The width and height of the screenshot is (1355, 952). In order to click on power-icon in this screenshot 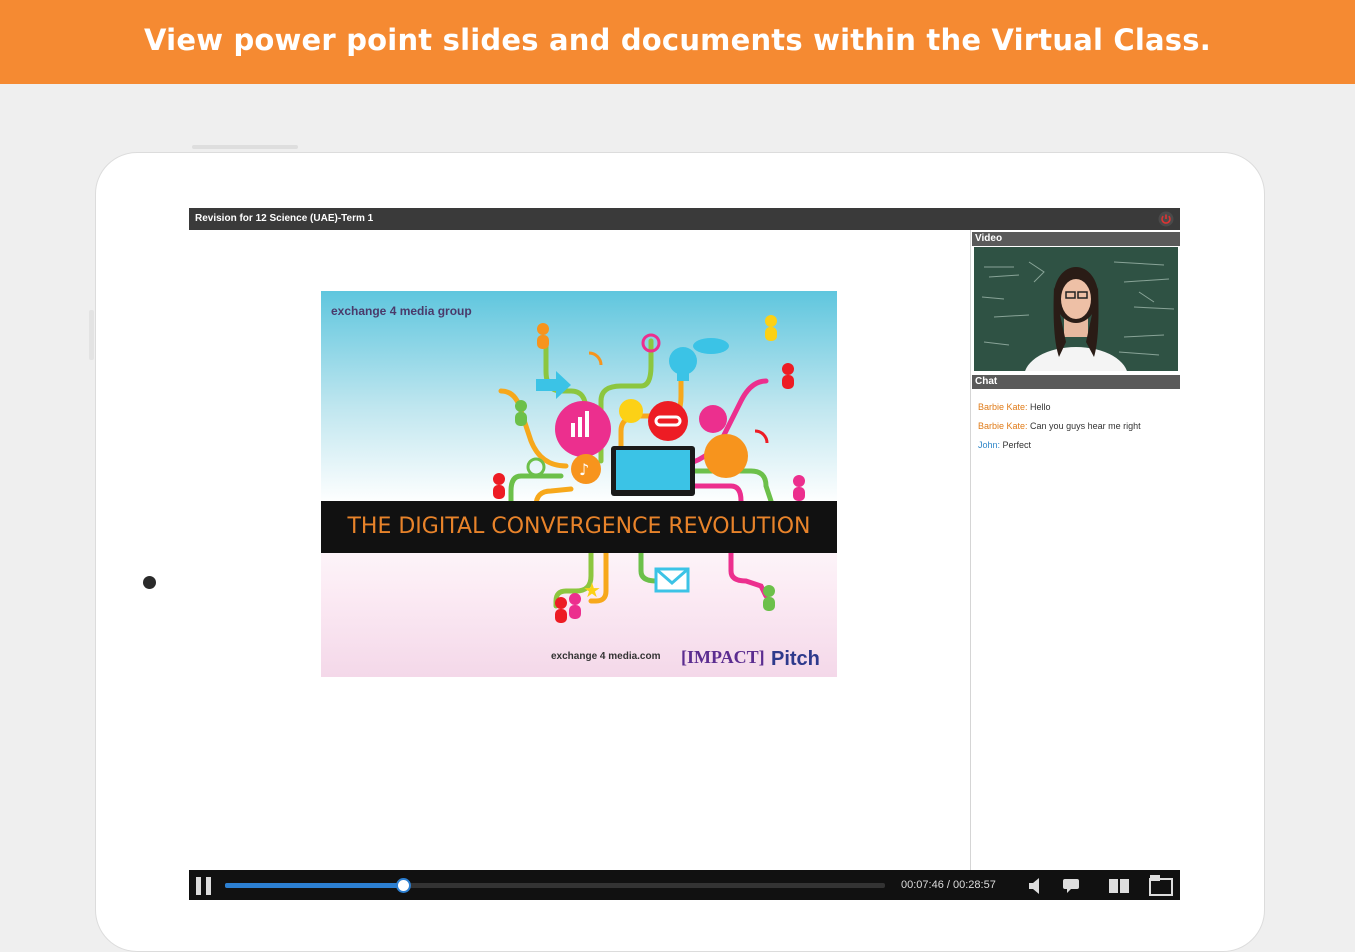, I will do `click(1166, 219)`.